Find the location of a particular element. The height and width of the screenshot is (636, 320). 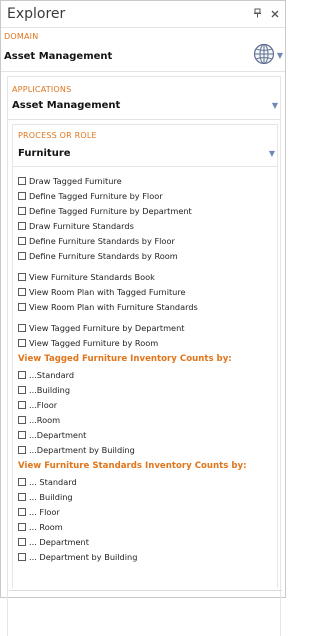

task-item: ... Building is located at coordinates (147, 496).